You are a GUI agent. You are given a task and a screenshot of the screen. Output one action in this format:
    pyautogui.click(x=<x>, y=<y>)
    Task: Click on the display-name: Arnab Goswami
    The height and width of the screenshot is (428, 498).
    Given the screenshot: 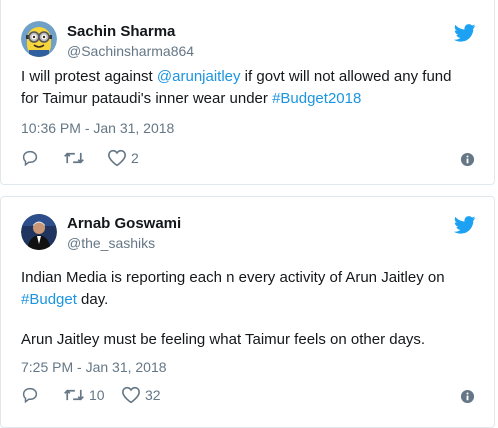 What is the action you would take?
    pyautogui.click(x=124, y=223)
    